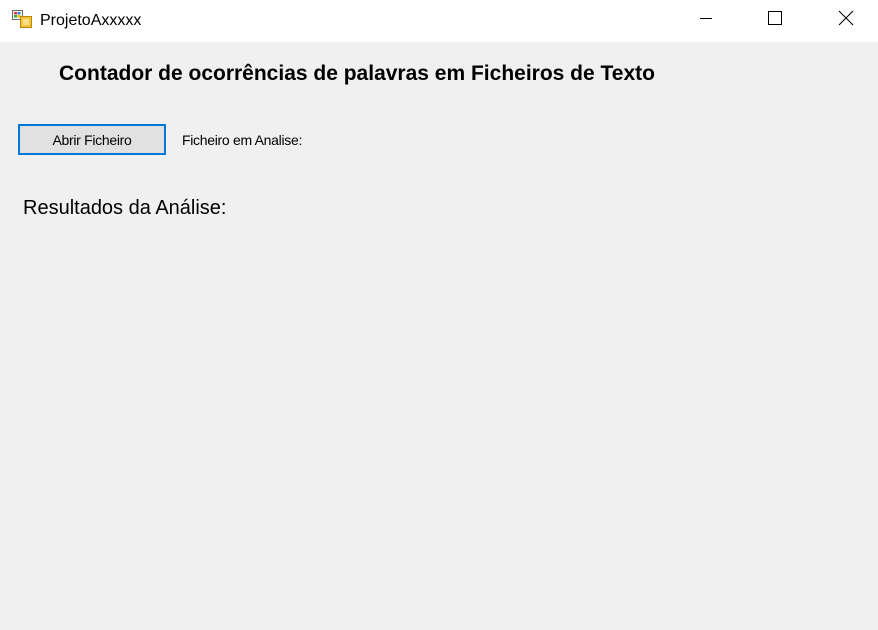 The image size is (878, 630). I want to click on minimize-button, so click(706, 20).